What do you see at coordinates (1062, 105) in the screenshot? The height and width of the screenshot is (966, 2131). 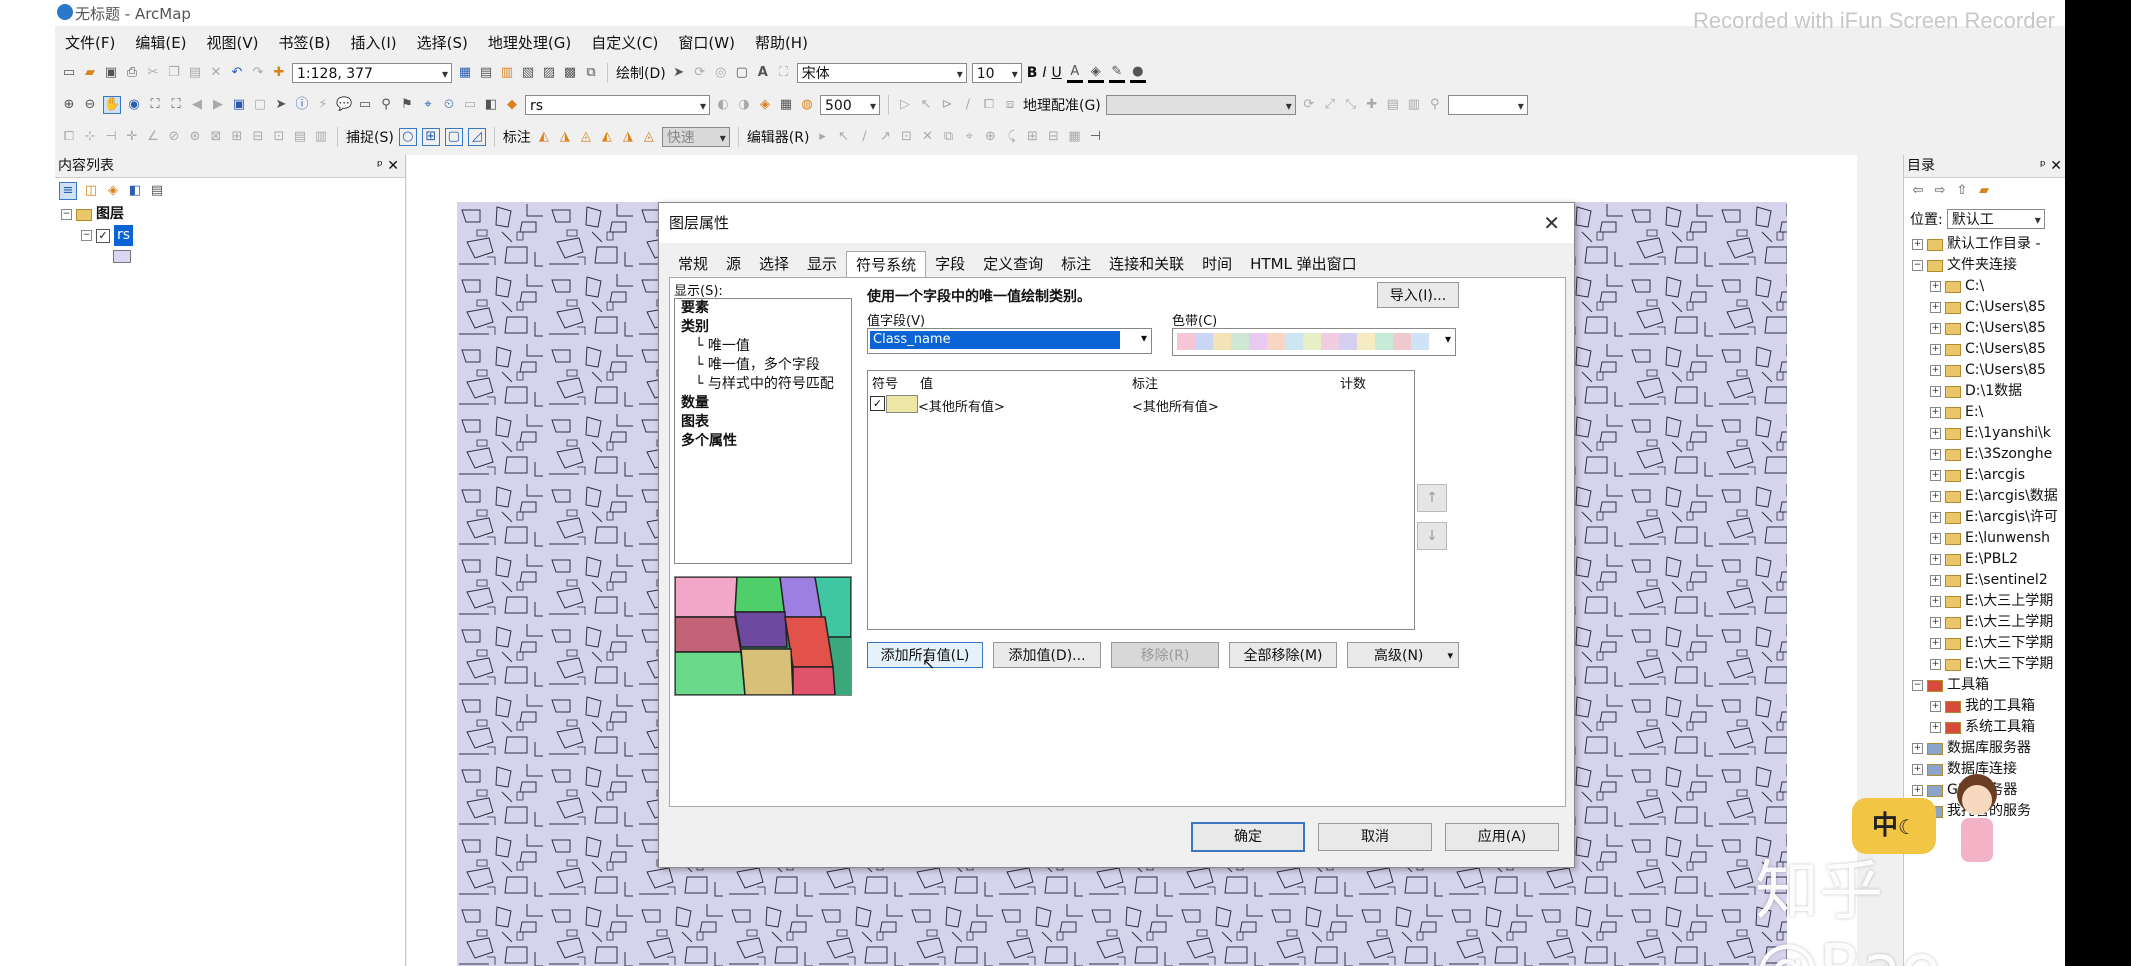 I see `georeferencing-menu: 地理配准(G)` at bounding box center [1062, 105].